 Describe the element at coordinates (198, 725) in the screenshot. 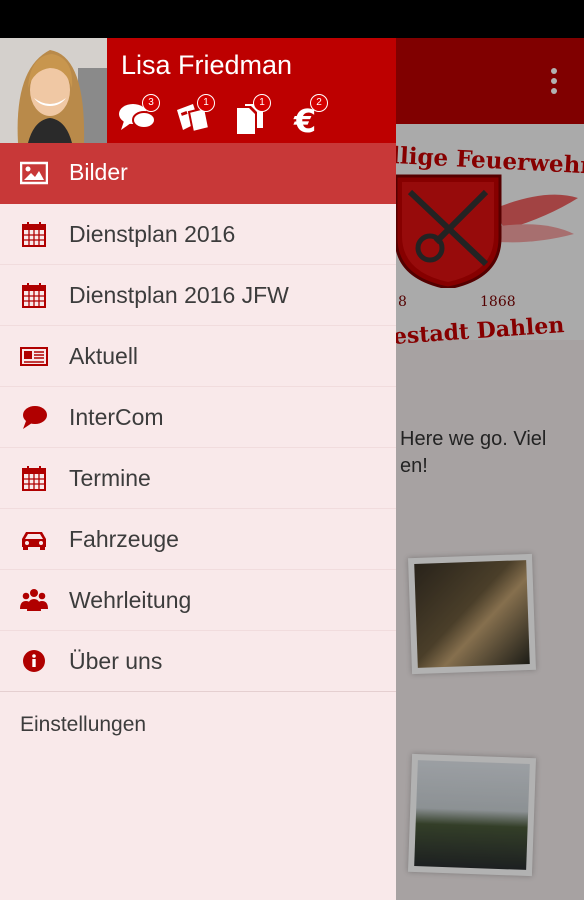

I see `settings-item: Einstellungen` at that location.